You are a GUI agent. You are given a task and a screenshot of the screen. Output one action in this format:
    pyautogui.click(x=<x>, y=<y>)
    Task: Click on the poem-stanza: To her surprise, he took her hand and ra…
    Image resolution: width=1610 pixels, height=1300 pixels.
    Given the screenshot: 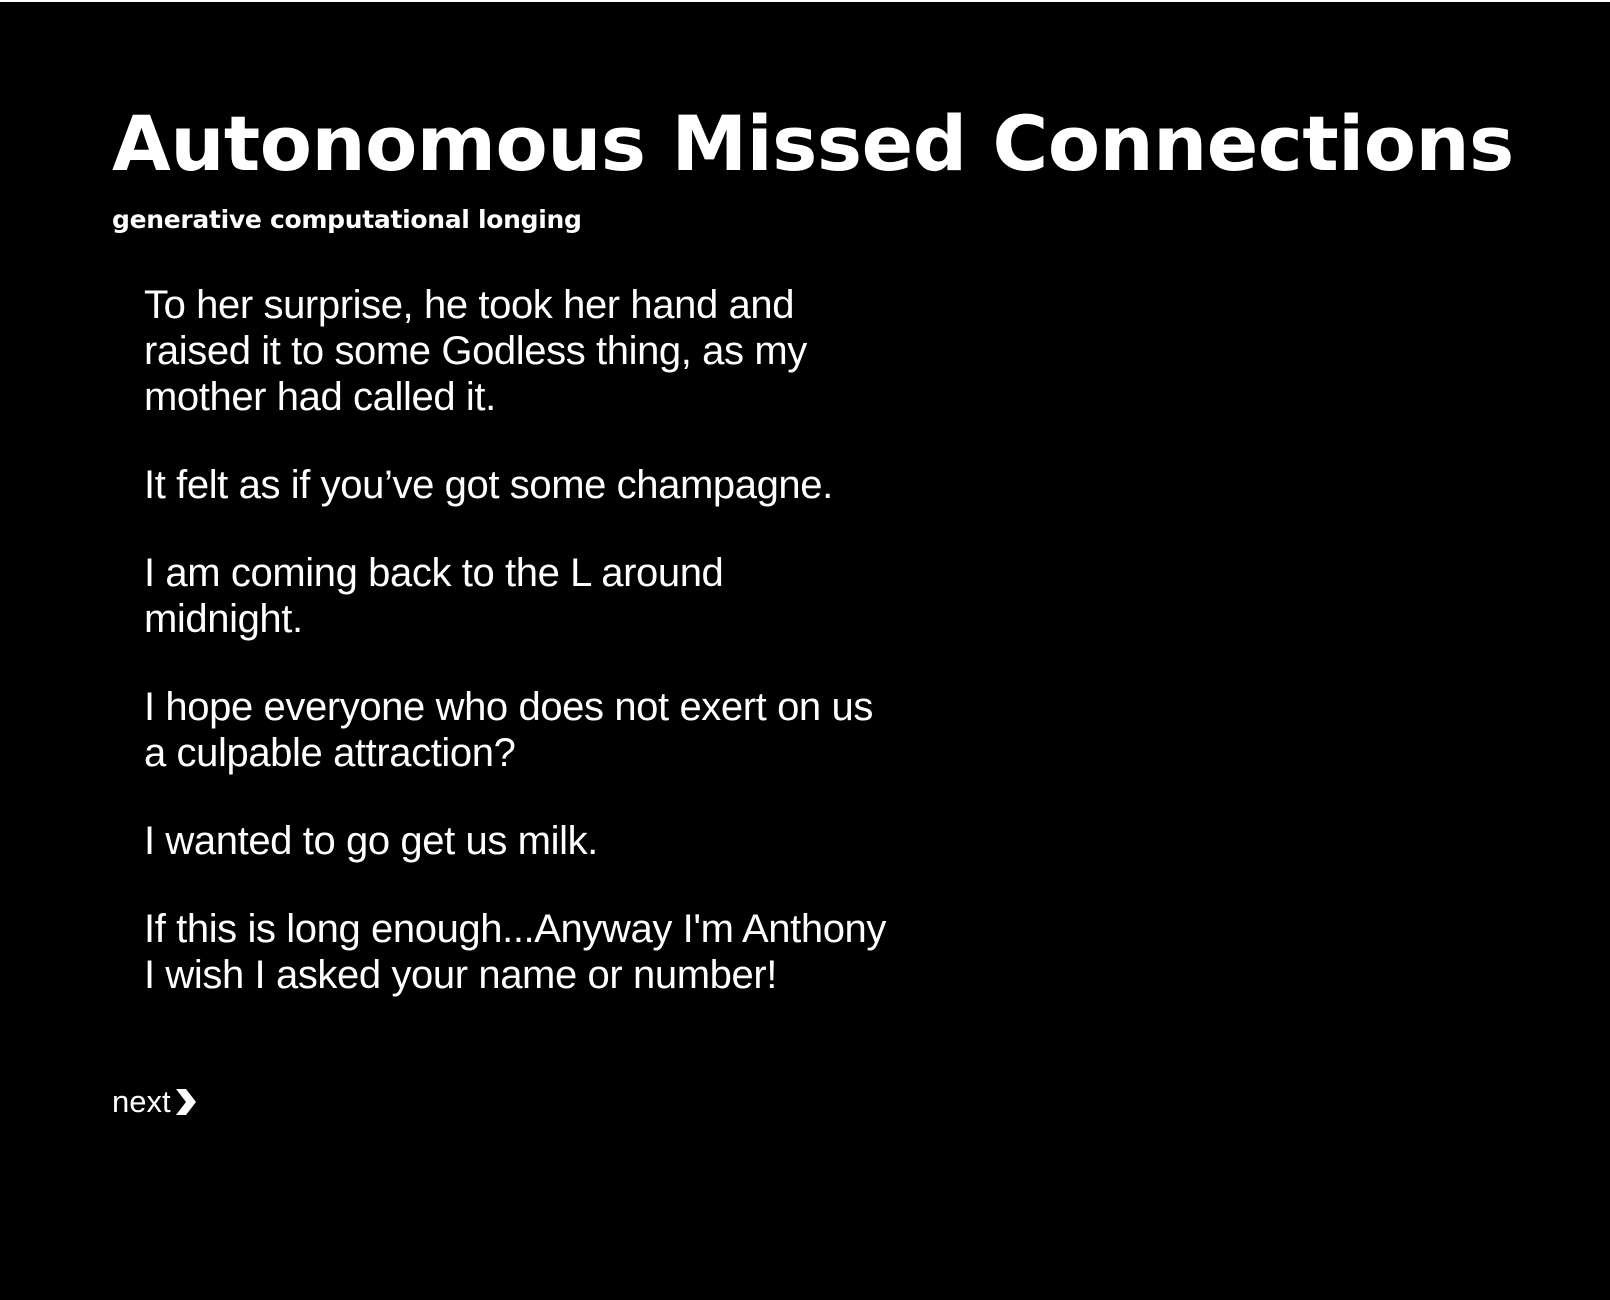 What is the action you would take?
    pyautogui.click(x=475, y=351)
    